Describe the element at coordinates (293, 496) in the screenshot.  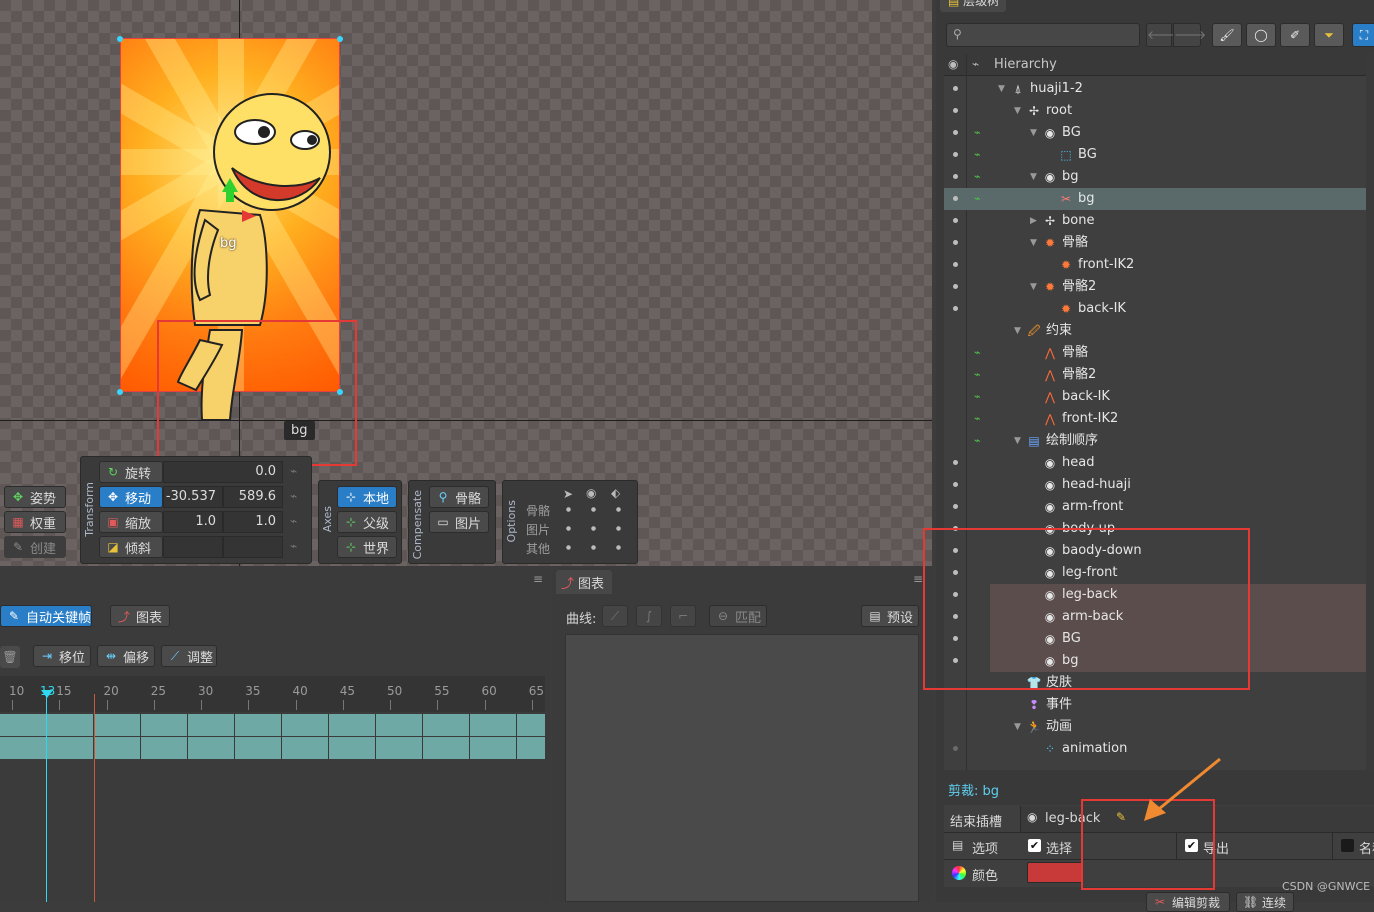
I see `link-icon-translate: ⌁` at that location.